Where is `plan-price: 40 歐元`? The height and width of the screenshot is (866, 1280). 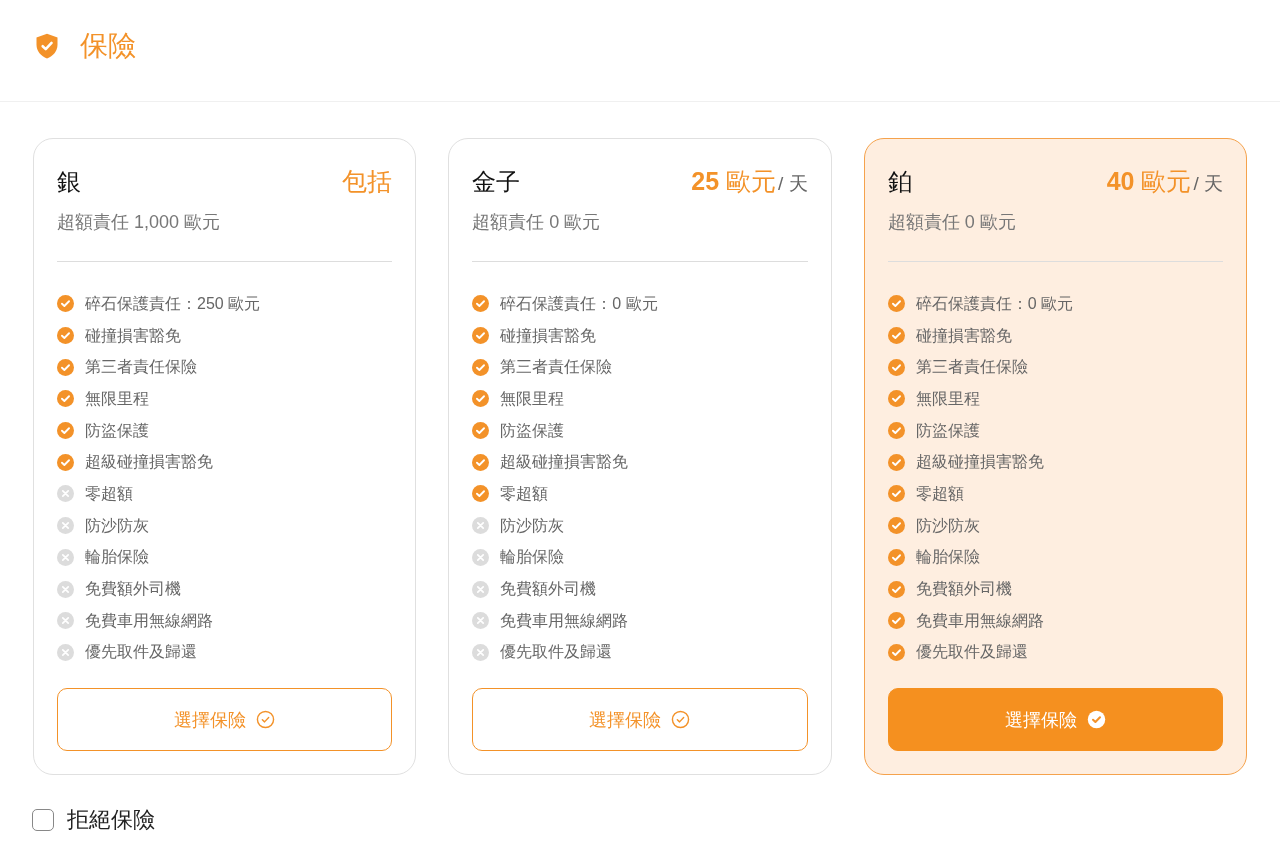
plan-price: 40 歐元 is located at coordinates (1149, 181).